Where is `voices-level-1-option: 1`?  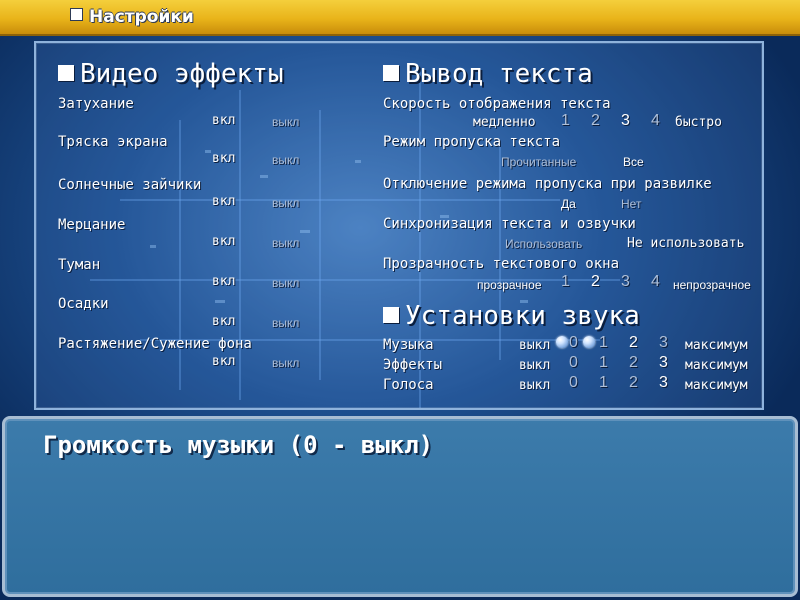 voices-level-1-option: 1 is located at coordinates (603, 383).